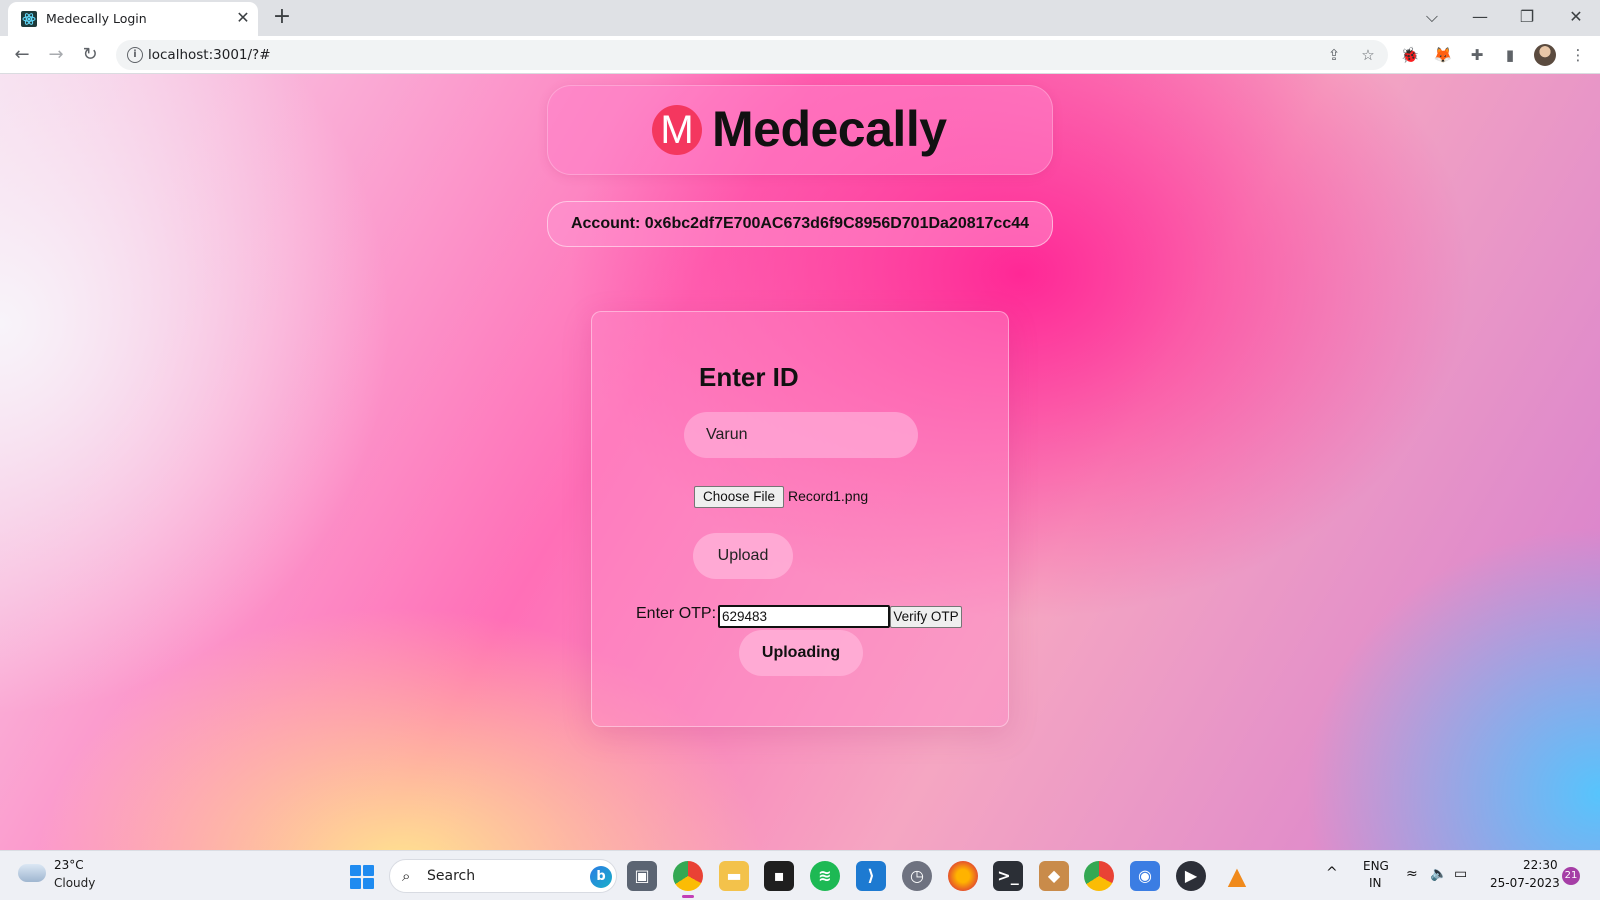 This screenshot has width=1600, height=900. I want to click on minimize-button: —, so click(1480, 17).